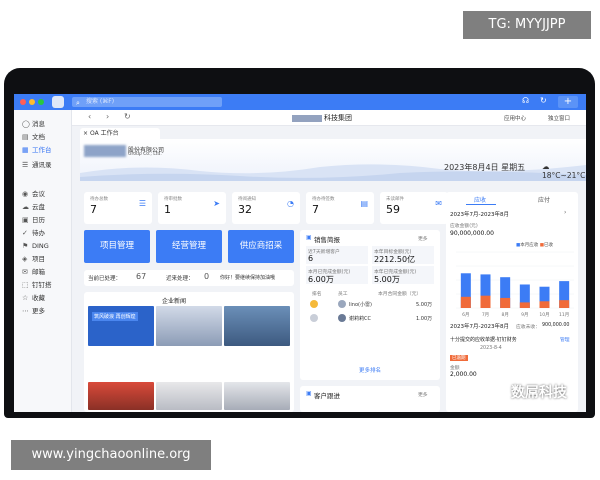  What do you see at coordinates (189, 326) in the screenshot?
I see `news-image-meeting` at bounding box center [189, 326].